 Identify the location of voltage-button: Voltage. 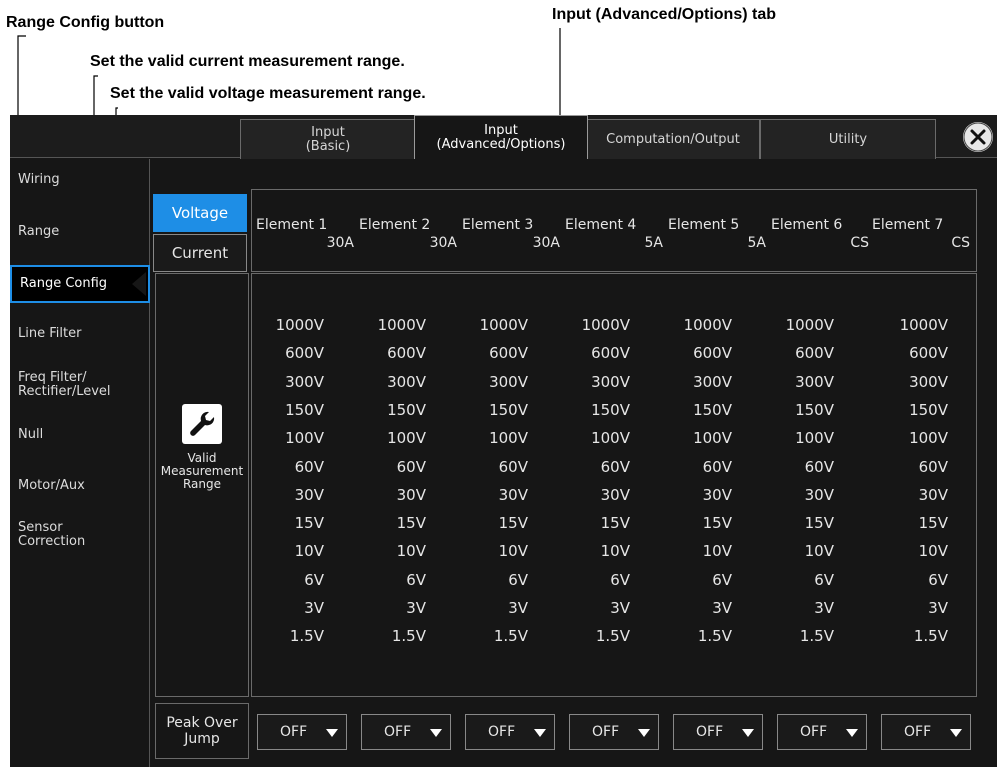
(200, 213).